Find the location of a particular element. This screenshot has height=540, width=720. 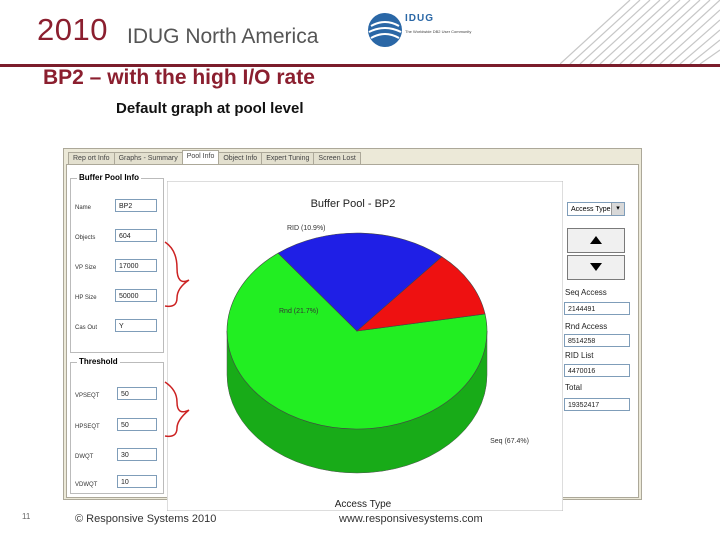

down-arrow-icon is located at coordinates (596, 267).